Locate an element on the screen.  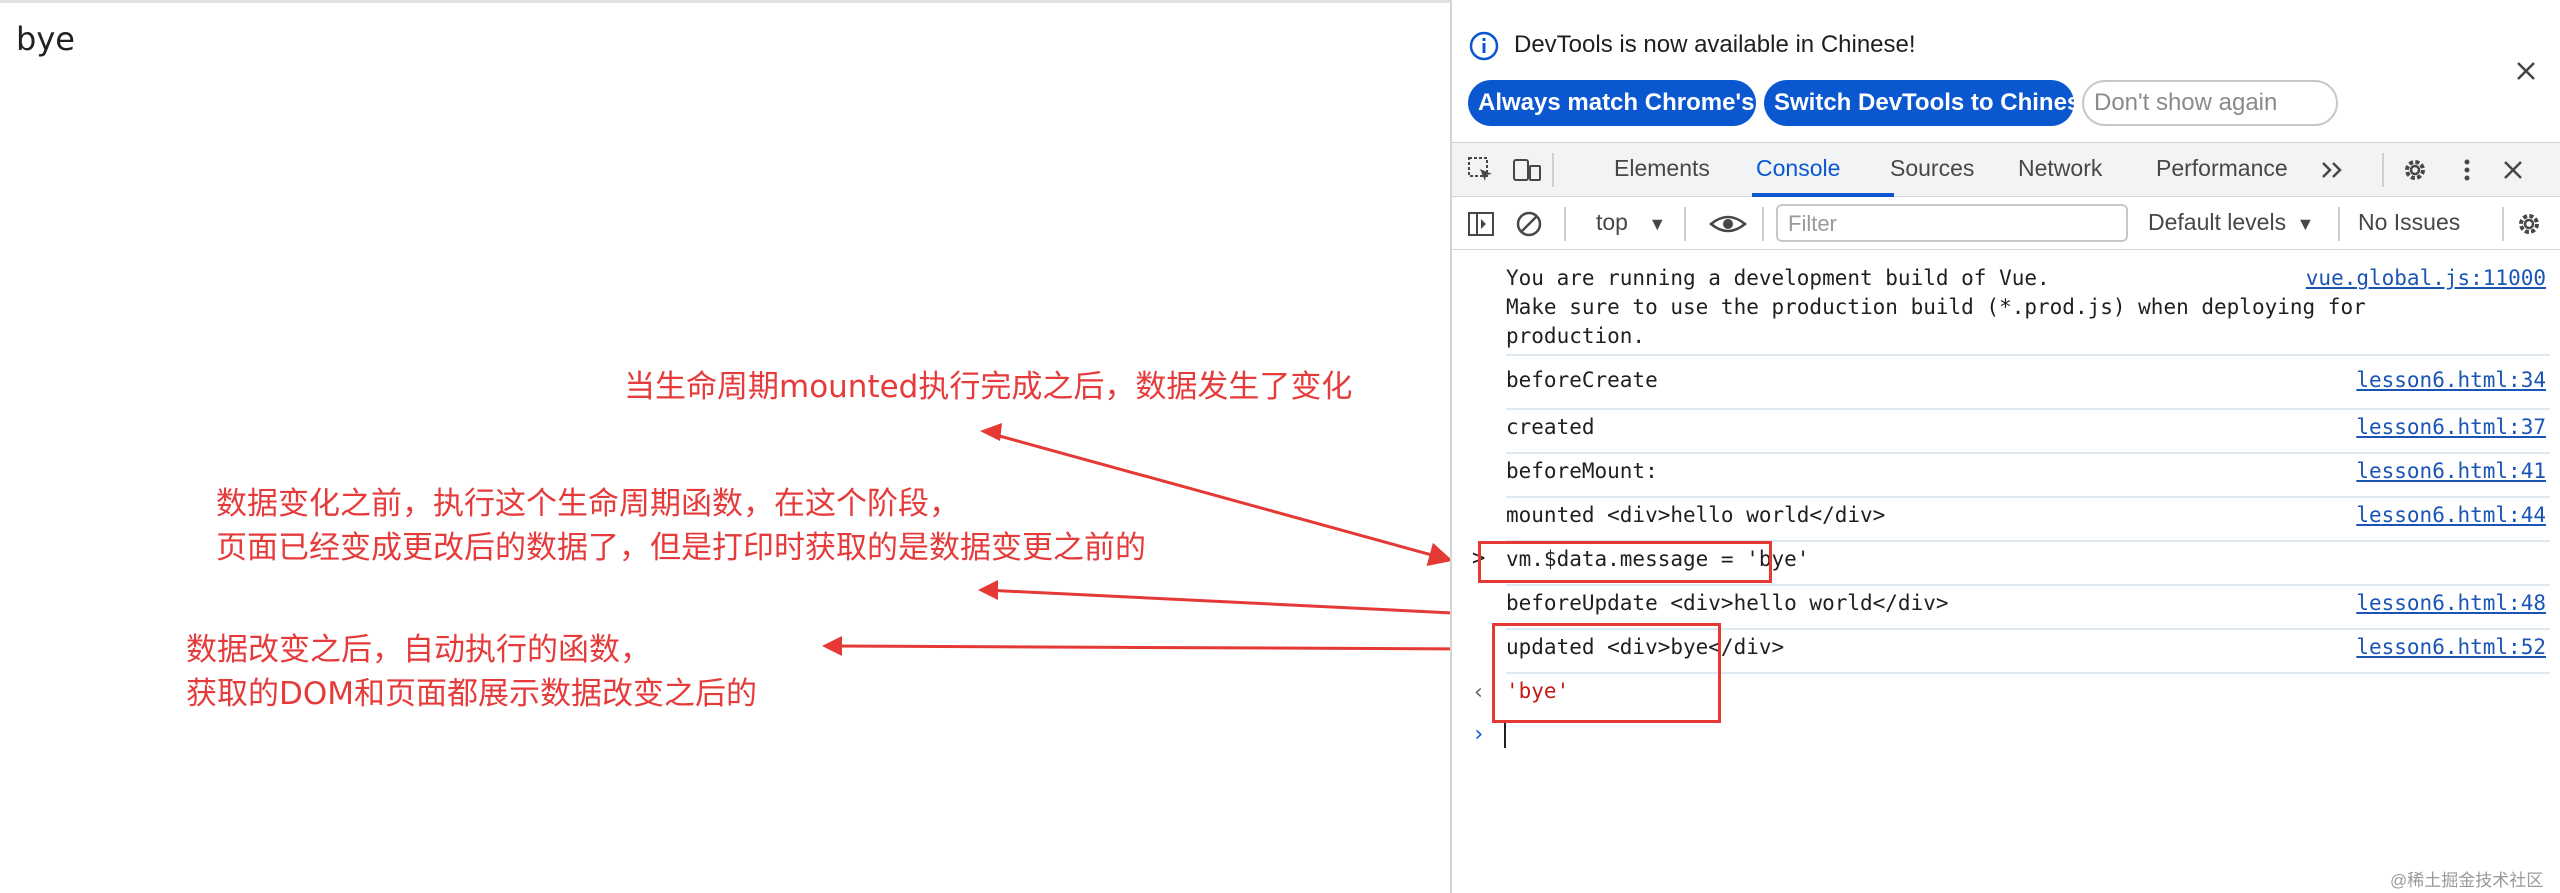
highlight-box-updated is located at coordinates (1606, 673).